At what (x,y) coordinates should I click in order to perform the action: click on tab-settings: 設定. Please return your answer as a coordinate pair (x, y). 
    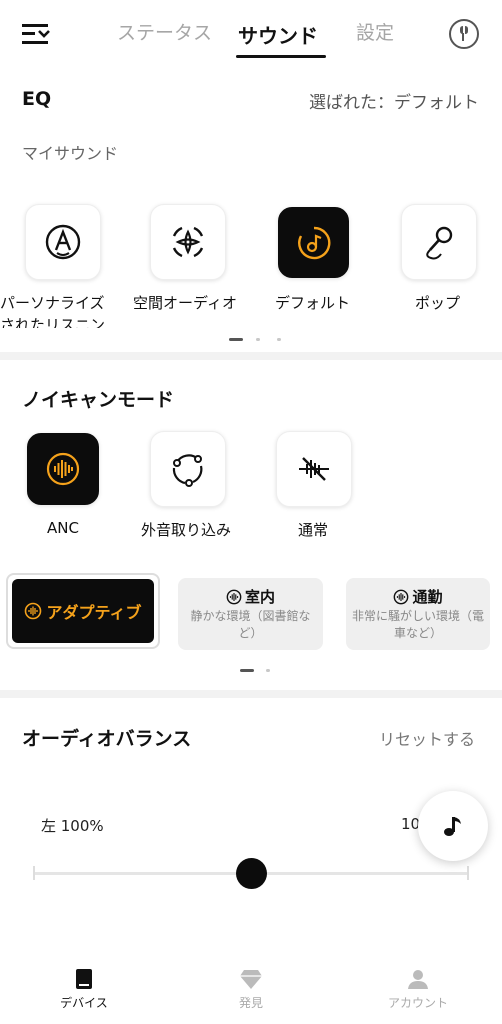
    Looking at the image, I should click on (375, 31).